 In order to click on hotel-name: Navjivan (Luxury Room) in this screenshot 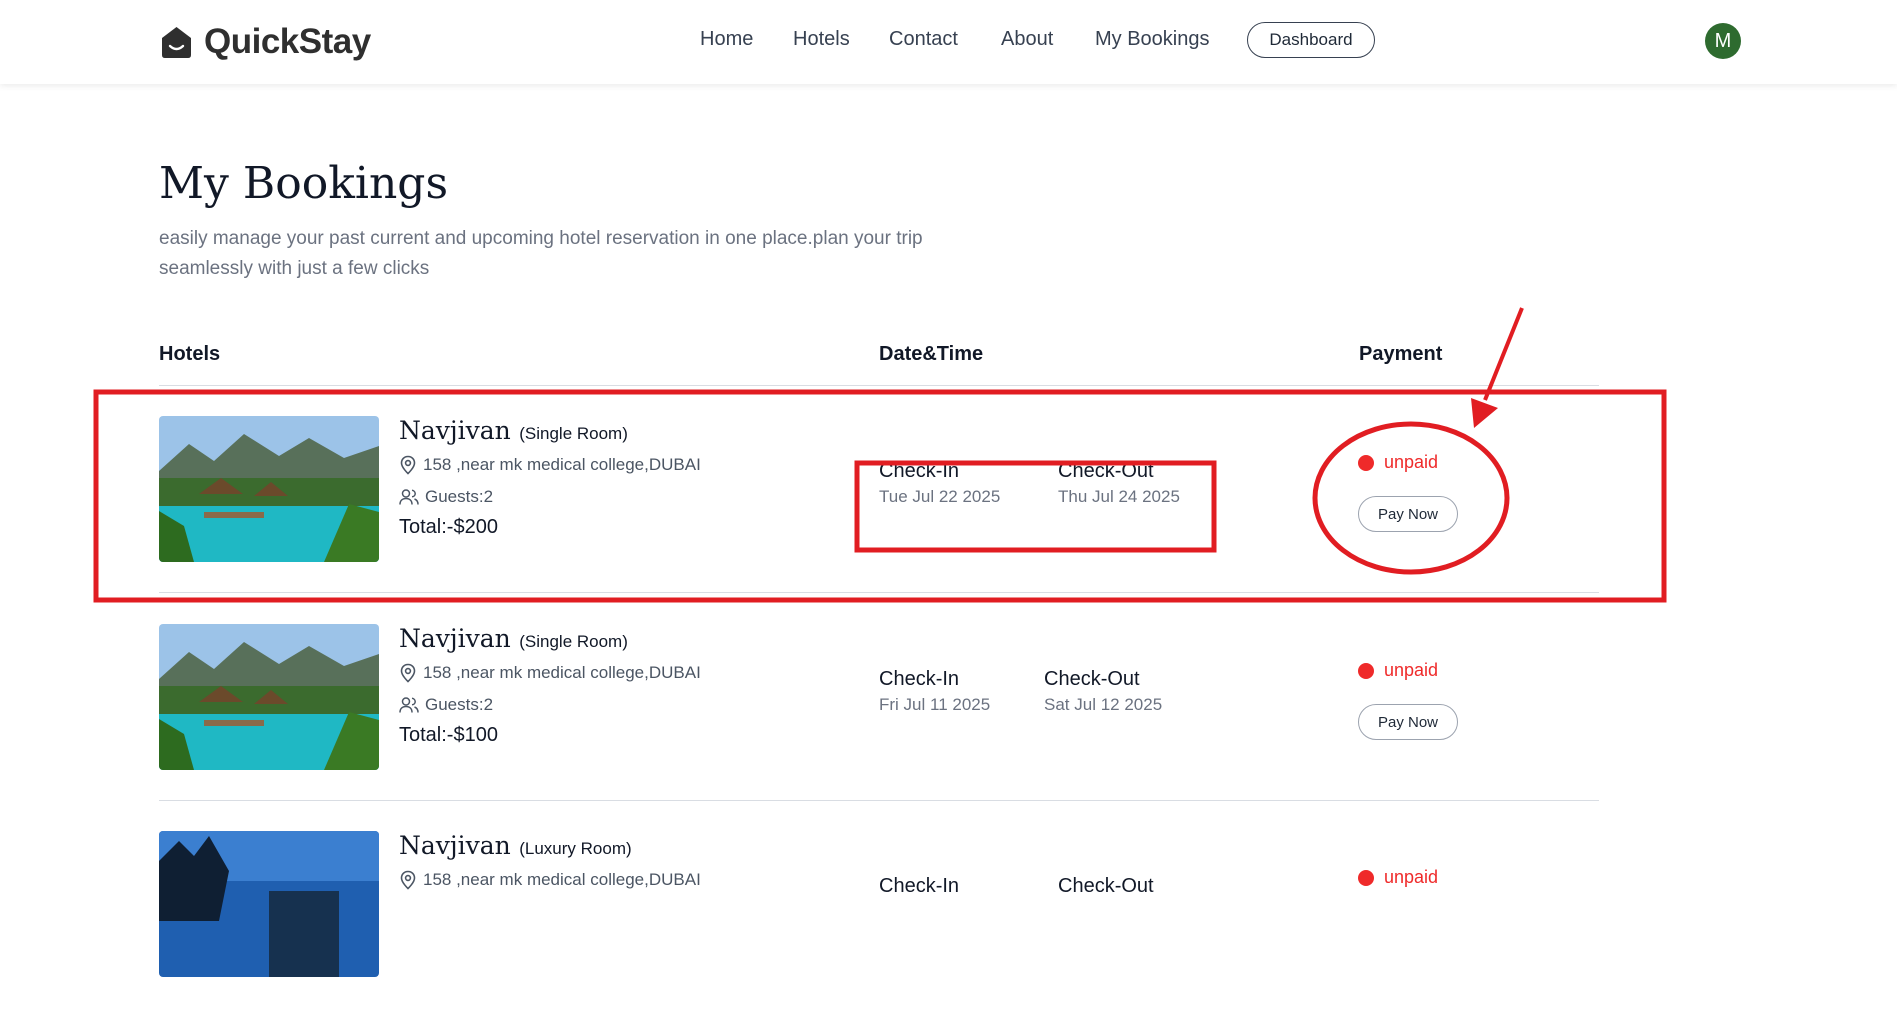, I will do `click(515, 845)`.